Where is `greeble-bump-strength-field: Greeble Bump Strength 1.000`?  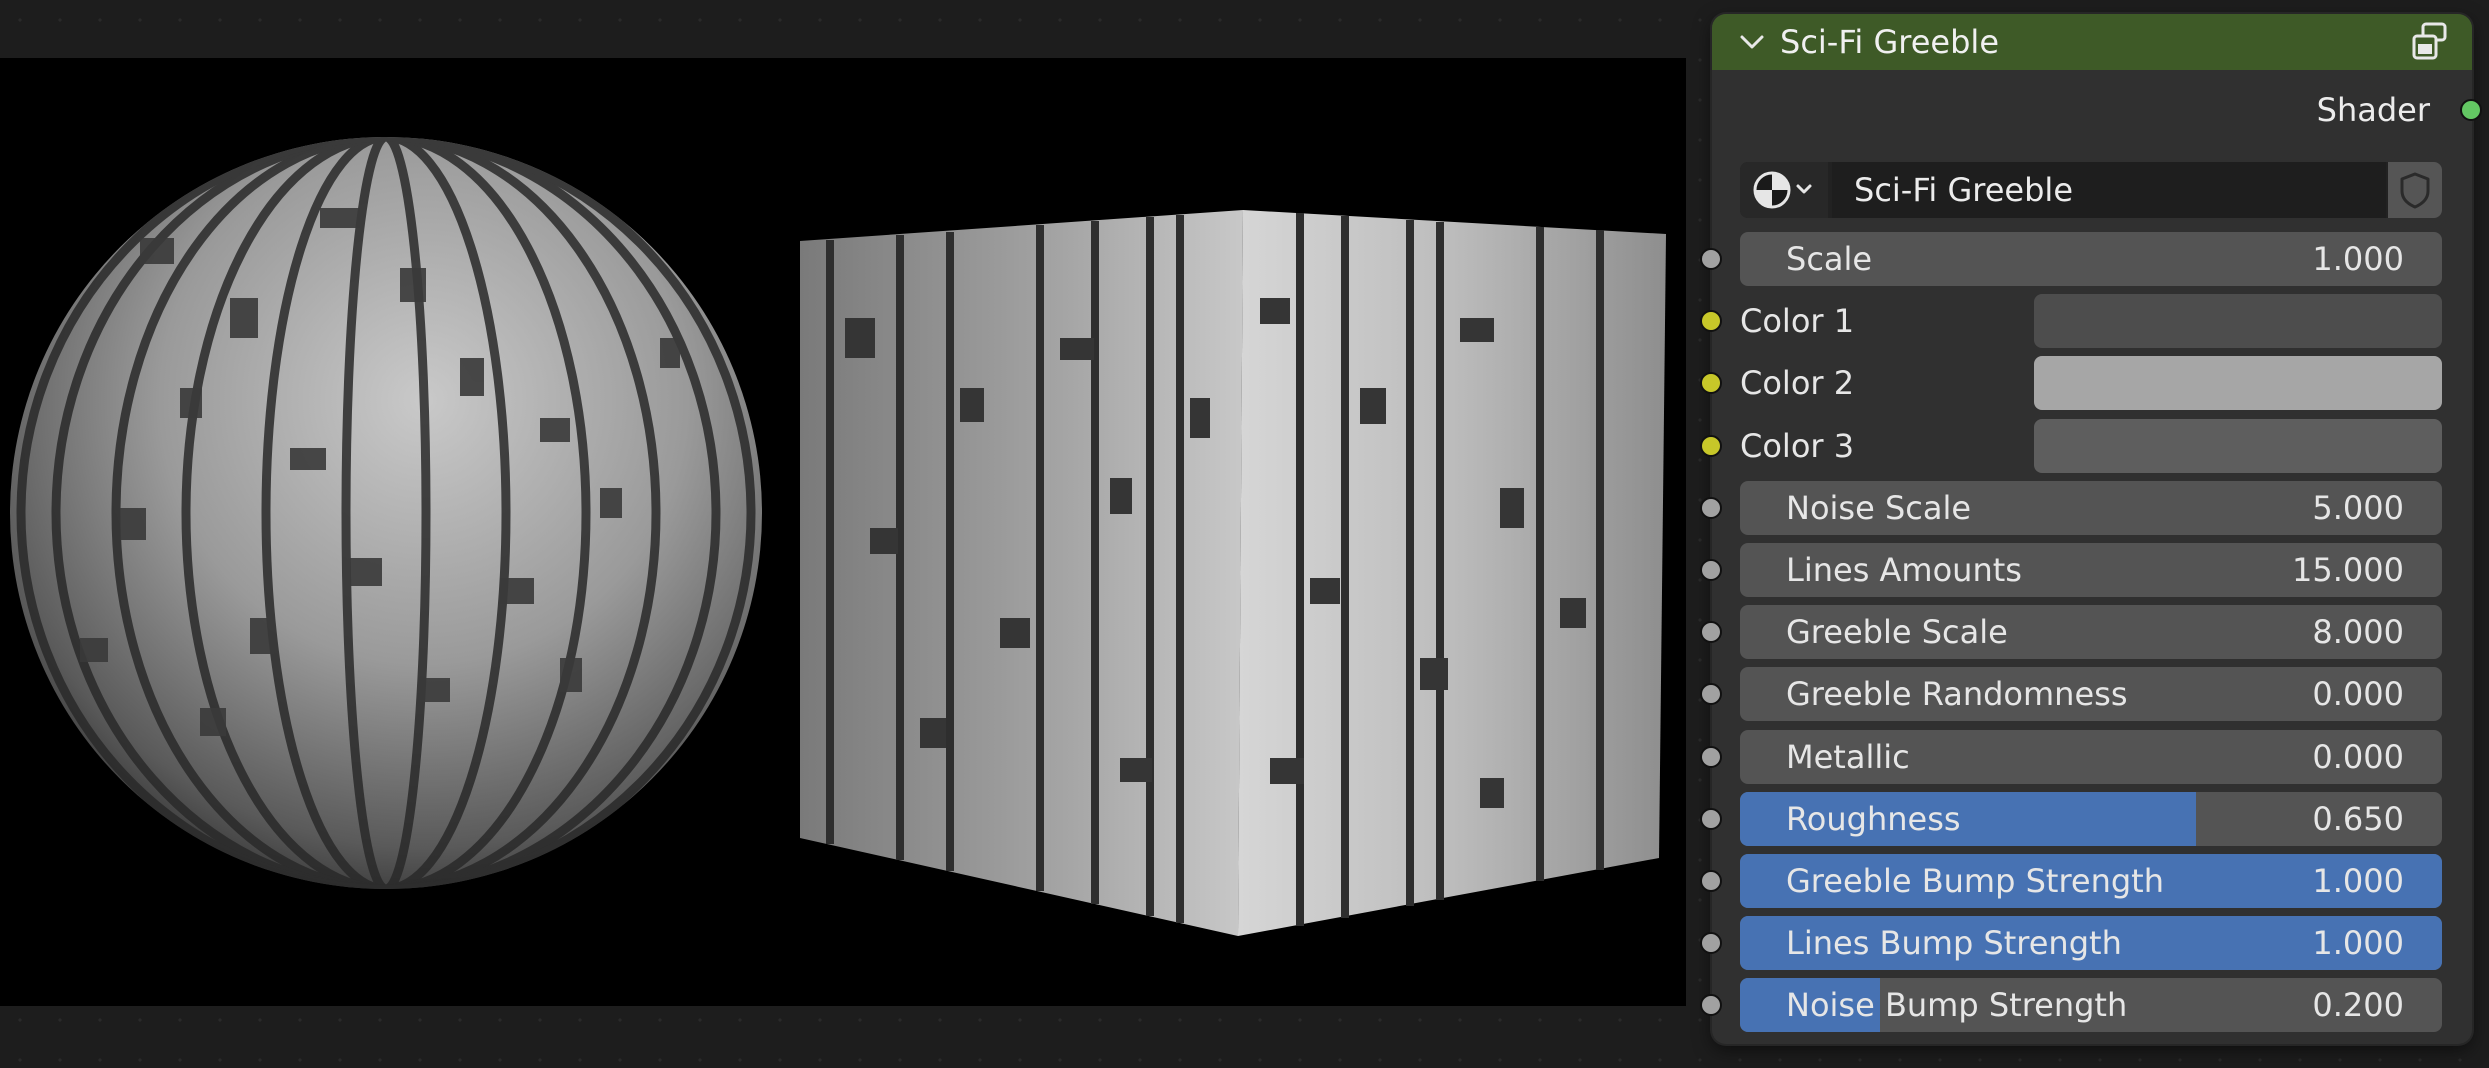 greeble-bump-strength-field: Greeble Bump Strength 1.000 is located at coordinates (2091, 881).